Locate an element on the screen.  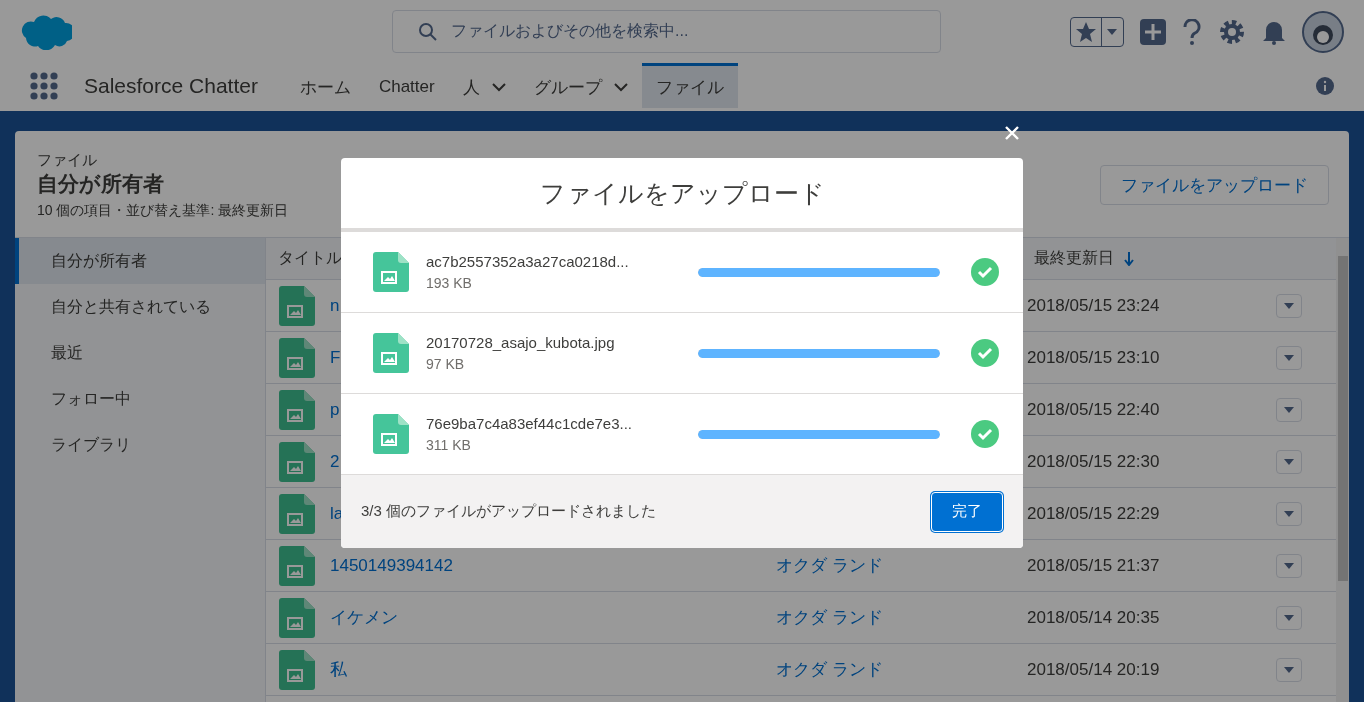
favorites-button is located at coordinates (1097, 31).